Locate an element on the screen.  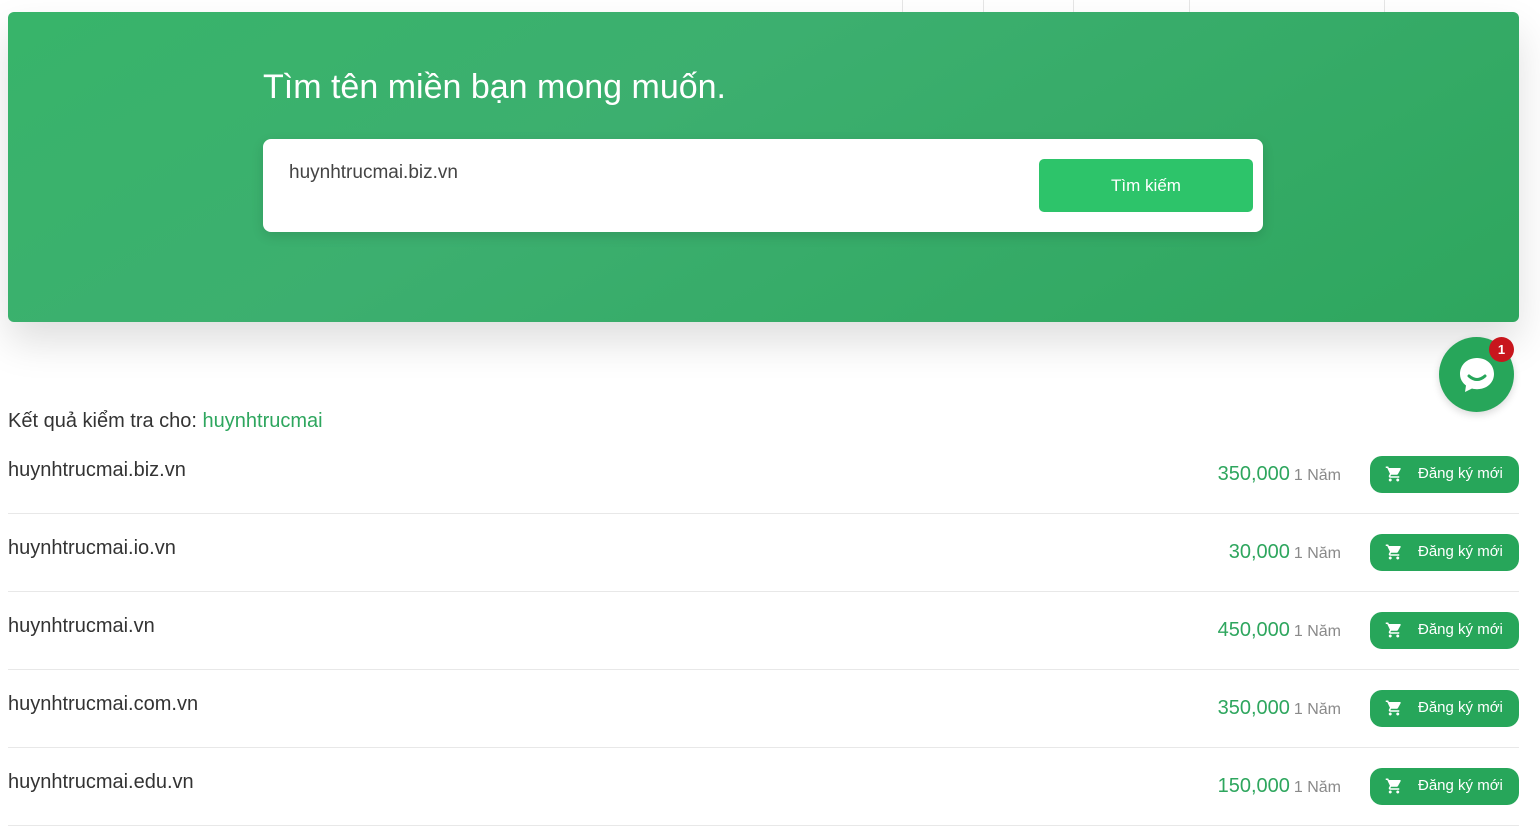
price-group: 30,000 1 Năm is located at coordinates (1285, 552).